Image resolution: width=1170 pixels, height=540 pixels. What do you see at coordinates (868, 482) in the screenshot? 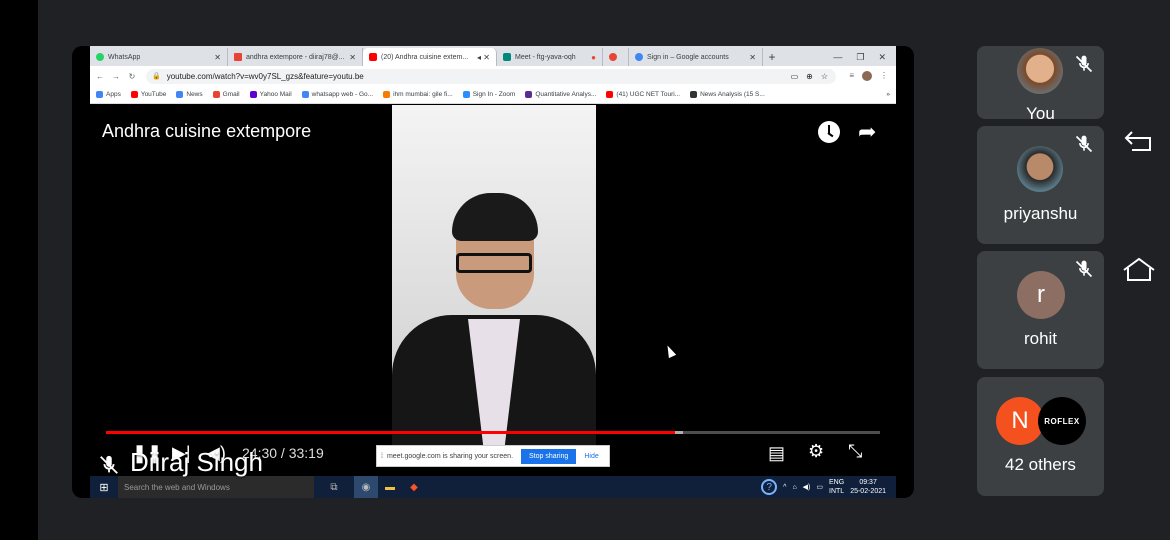
I see `clock-time: 09:37` at bounding box center [868, 482].